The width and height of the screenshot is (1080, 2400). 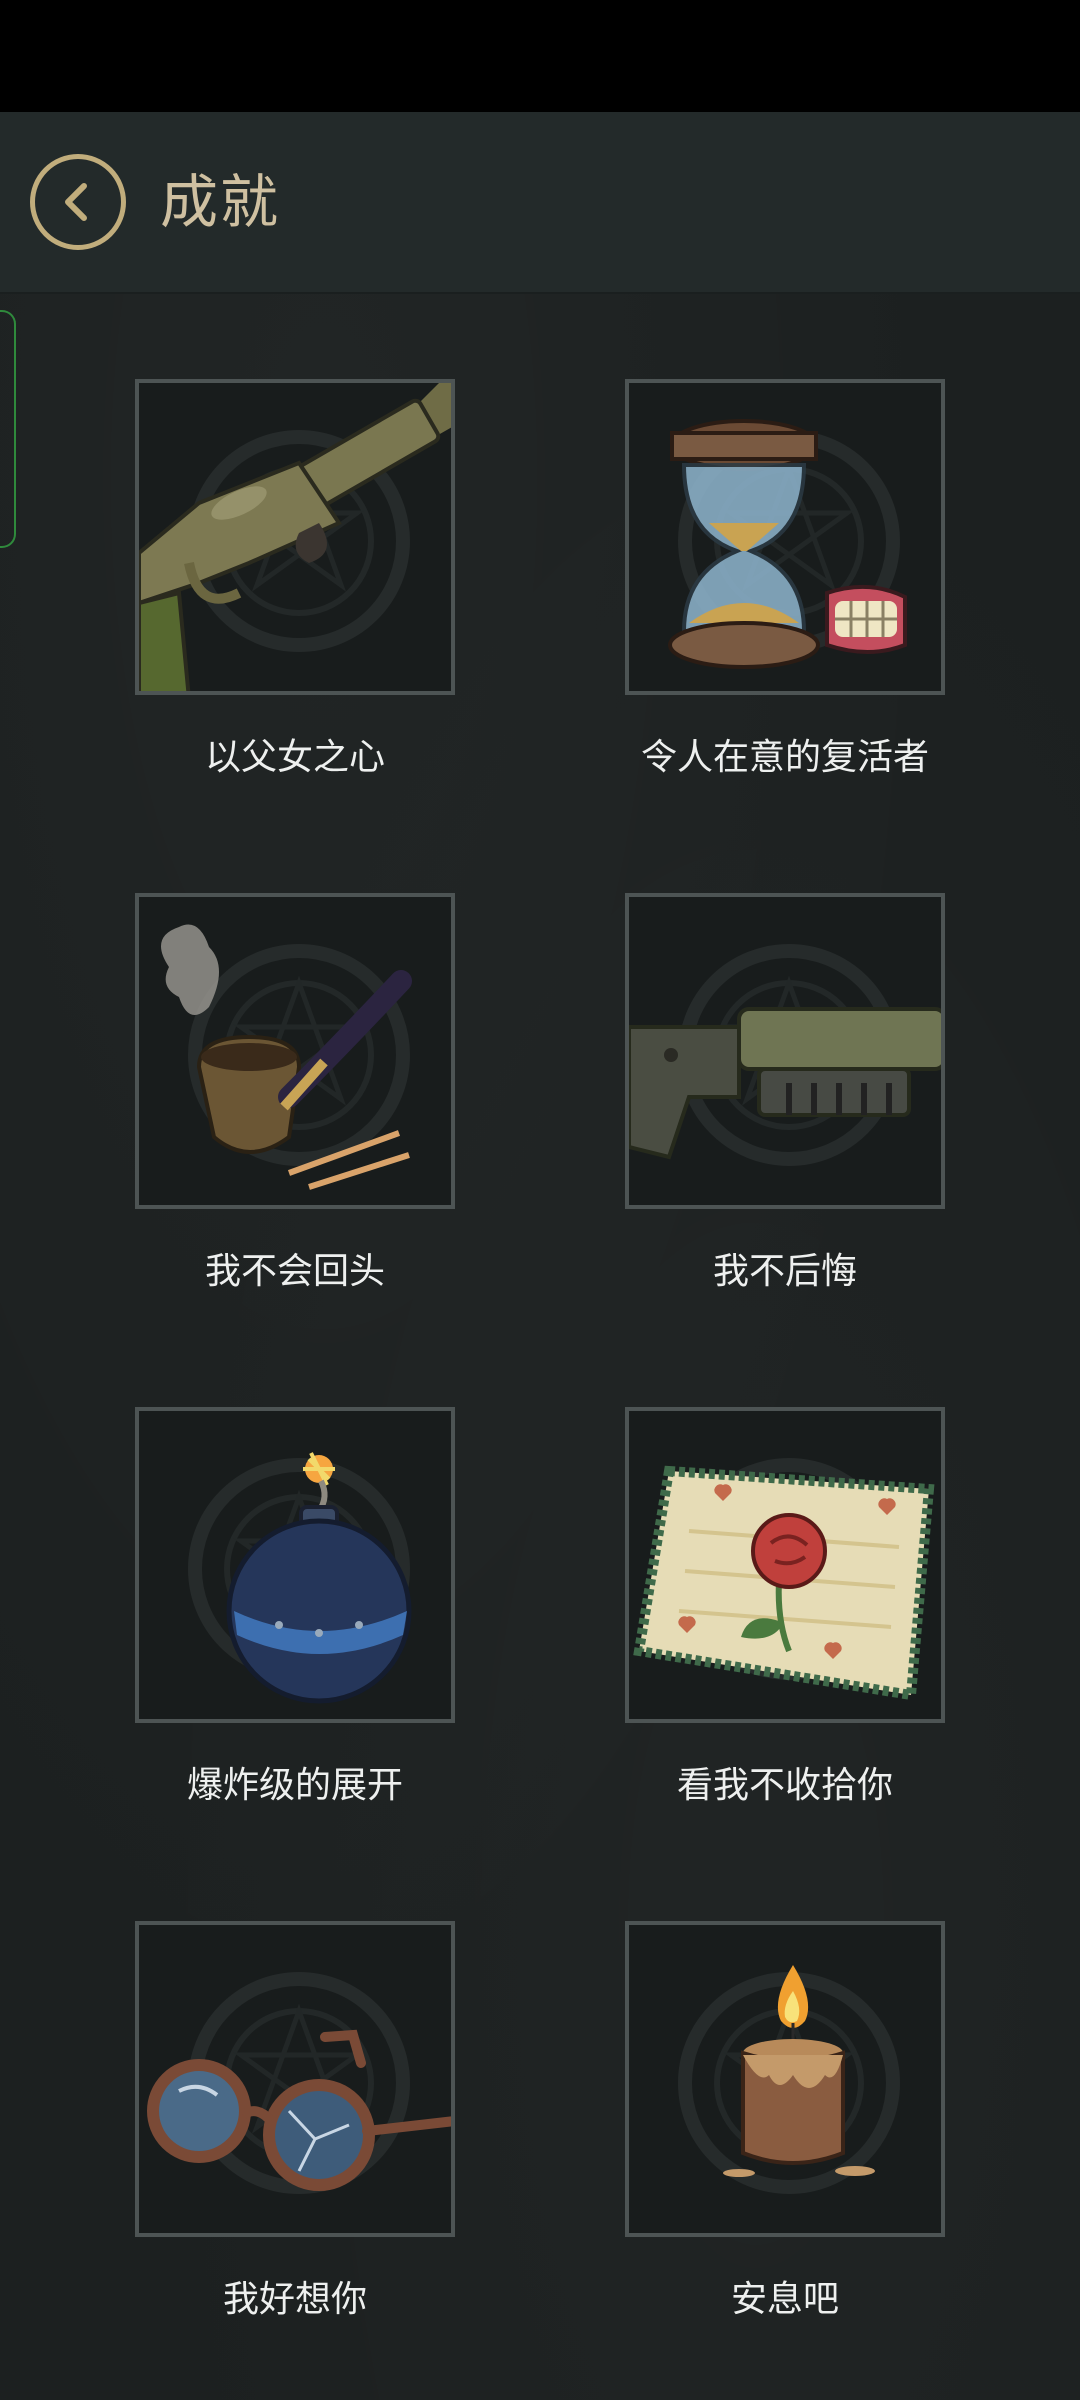 I want to click on rifle-icon, so click(x=785, y=1083).